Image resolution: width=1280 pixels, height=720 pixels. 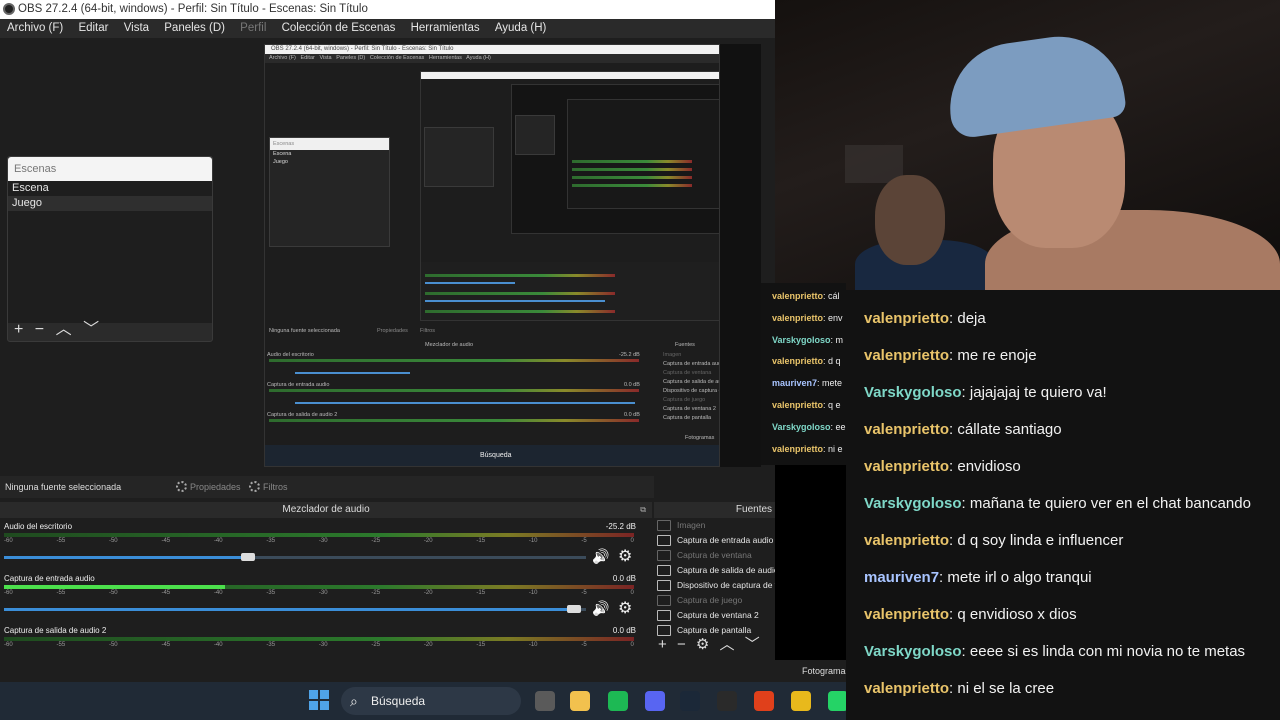 I want to click on taskbar-search: ⌕ Búsqueda, so click(x=431, y=701).